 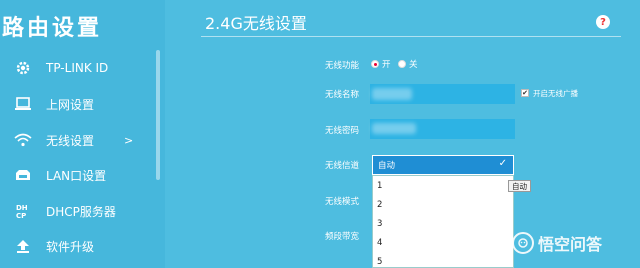 What do you see at coordinates (23, 104) in the screenshot?
I see `laptop-icon` at bounding box center [23, 104].